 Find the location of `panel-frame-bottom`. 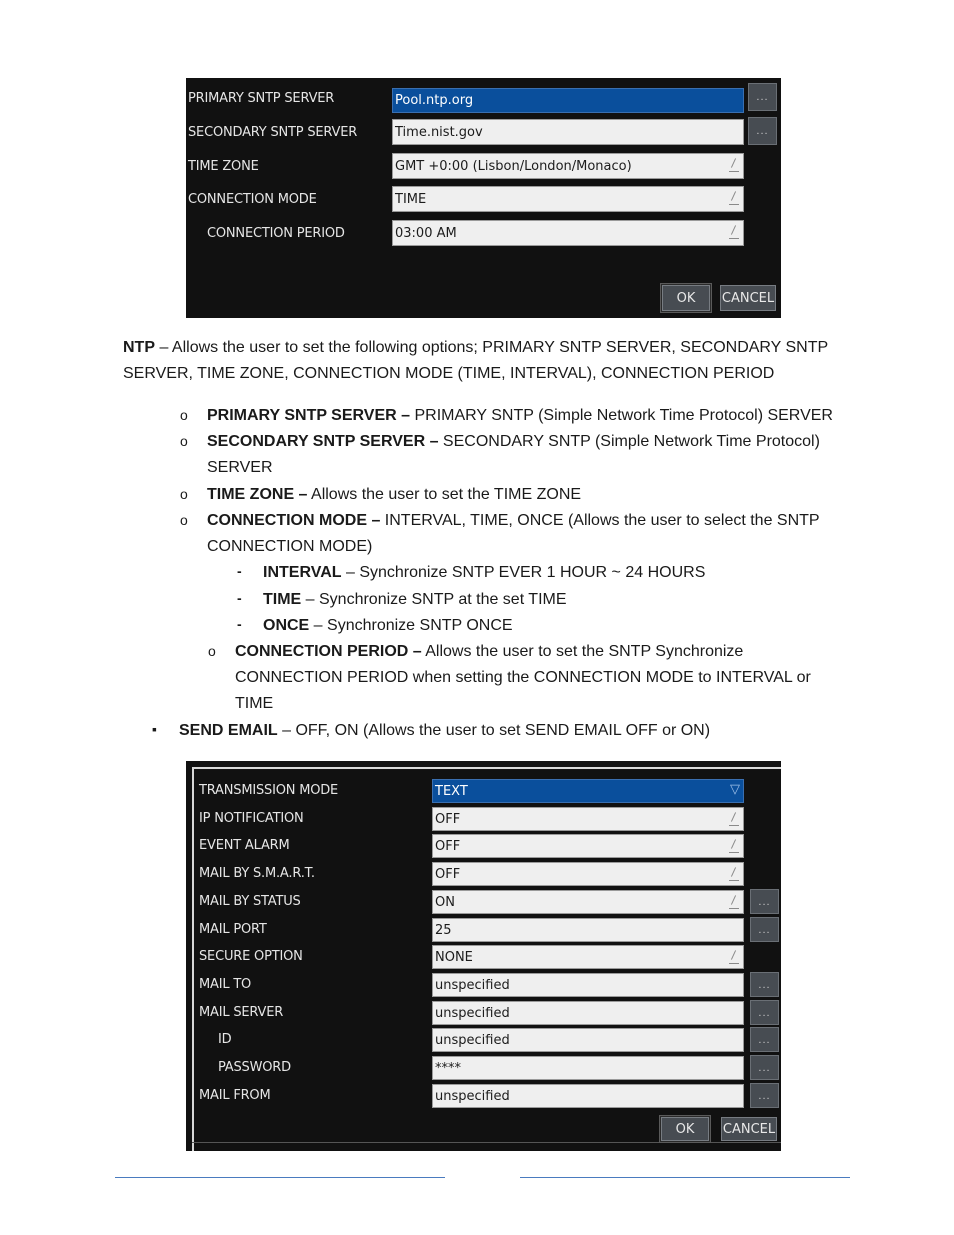

panel-frame-bottom is located at coordinates (486, 1142).